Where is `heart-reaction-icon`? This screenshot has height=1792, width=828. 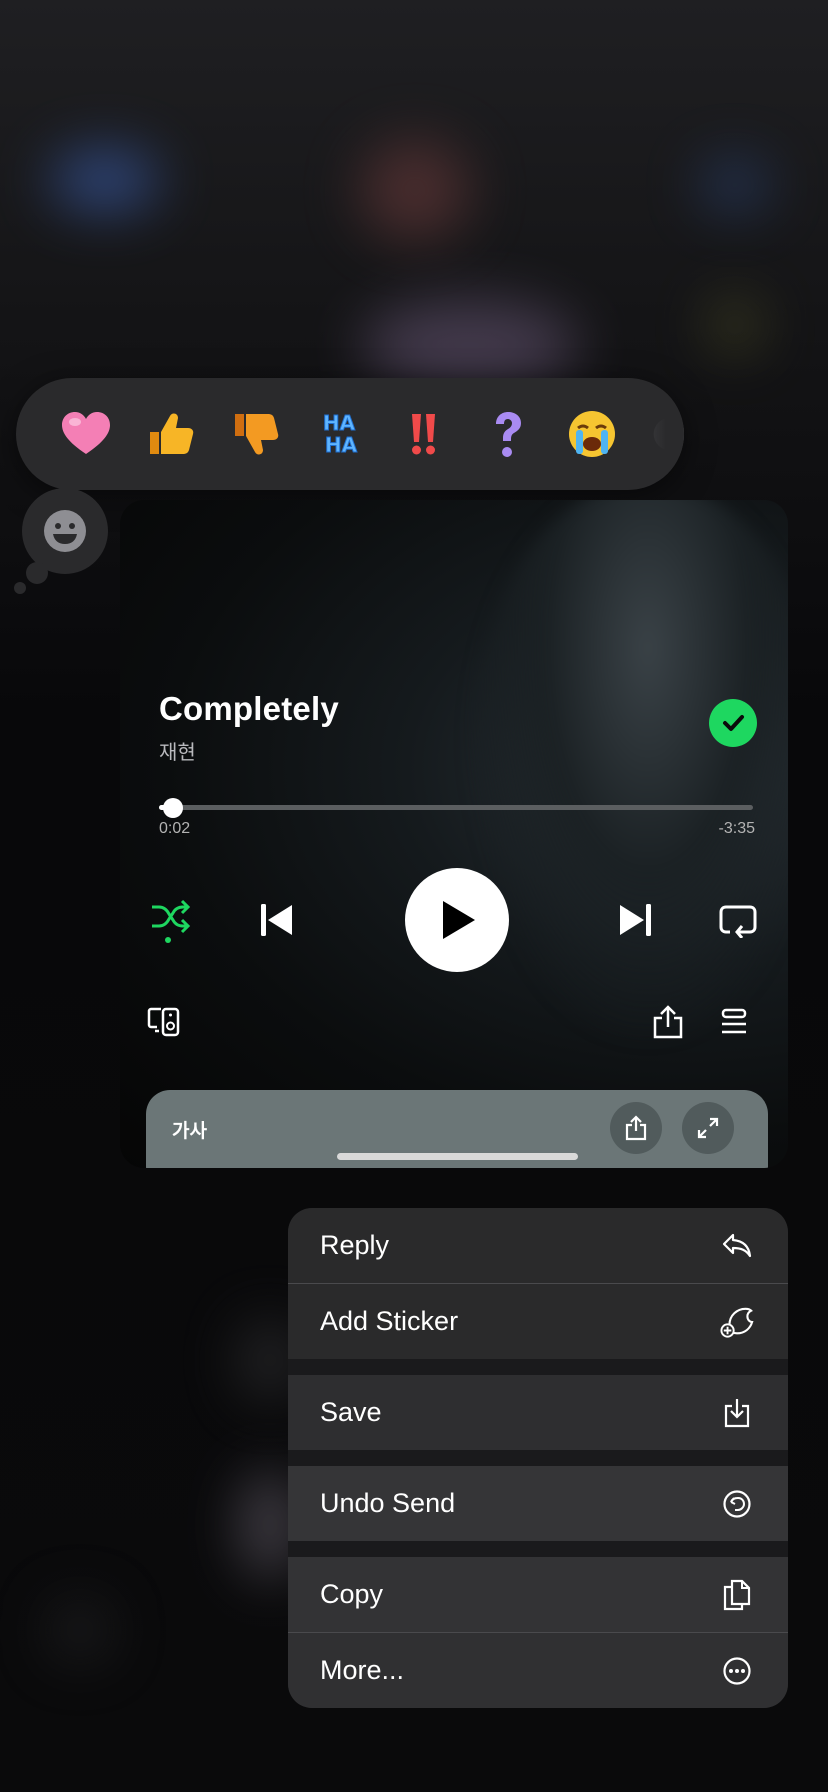
heart-reaction-icon is located at coordinates (86, 434).